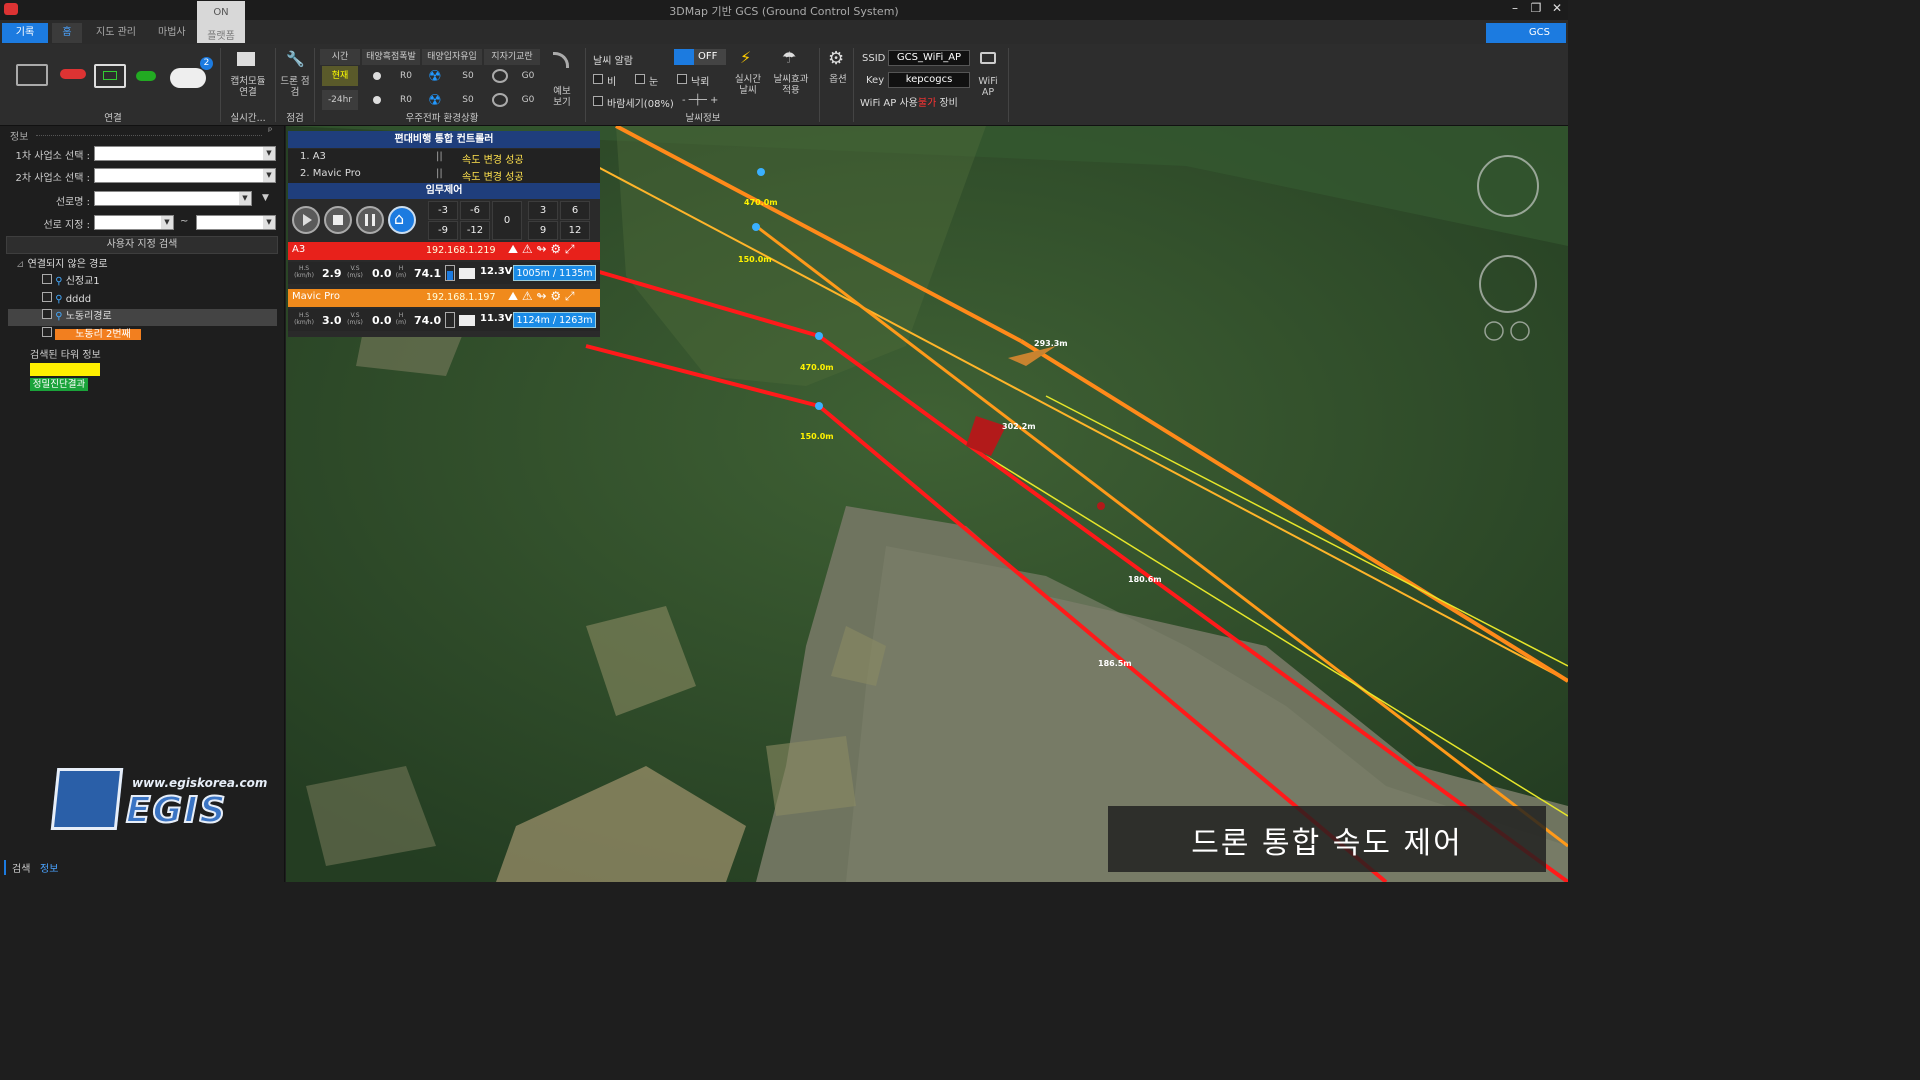  Describe the element at coordinates (265, 198) in the screenshot. I see `line-dropdown-icon: ▼` at that location.